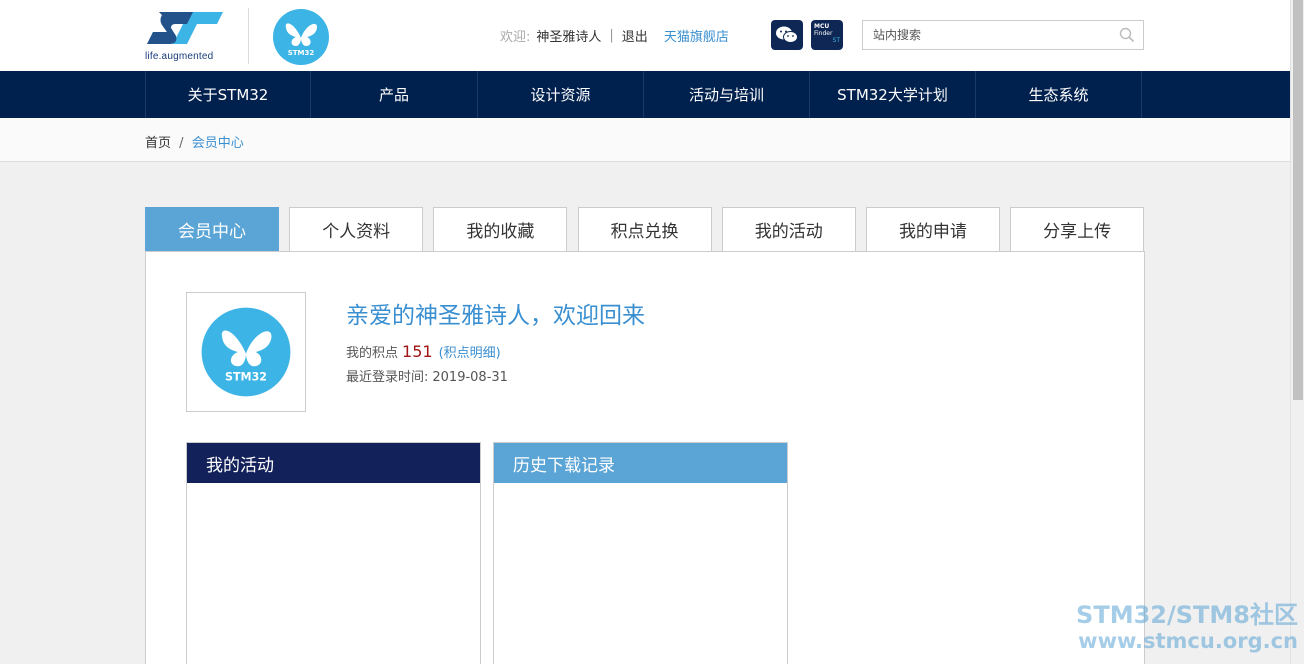  I want to click on tab-profile: 个人资料, so click(356, 229).